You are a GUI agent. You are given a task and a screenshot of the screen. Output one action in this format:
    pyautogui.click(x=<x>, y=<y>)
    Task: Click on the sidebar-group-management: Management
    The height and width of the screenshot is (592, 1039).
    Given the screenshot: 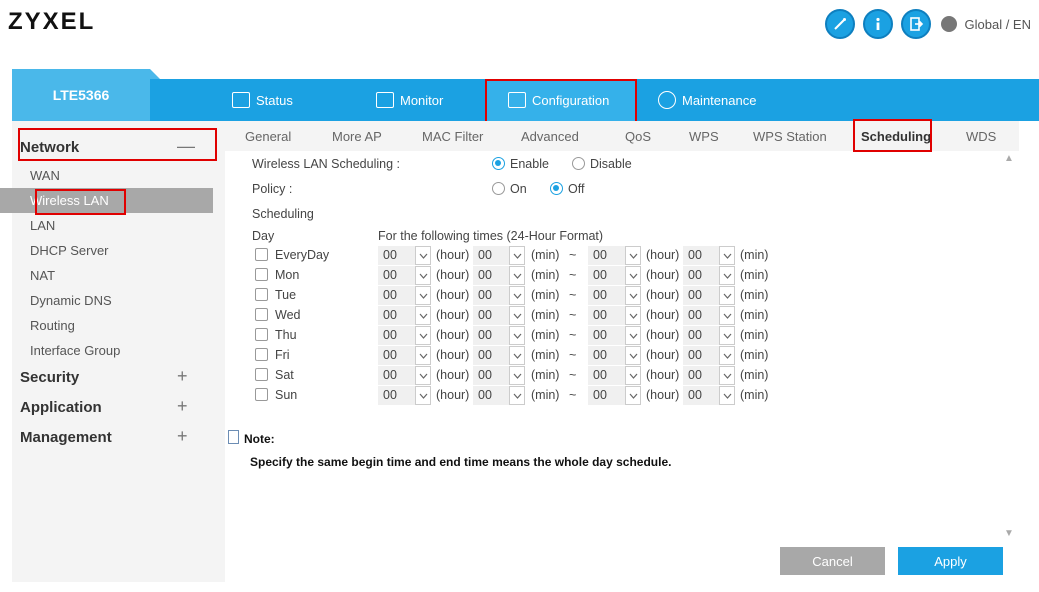 What is the action you would take?
    pyautogui.click(x=66, y=437)
    